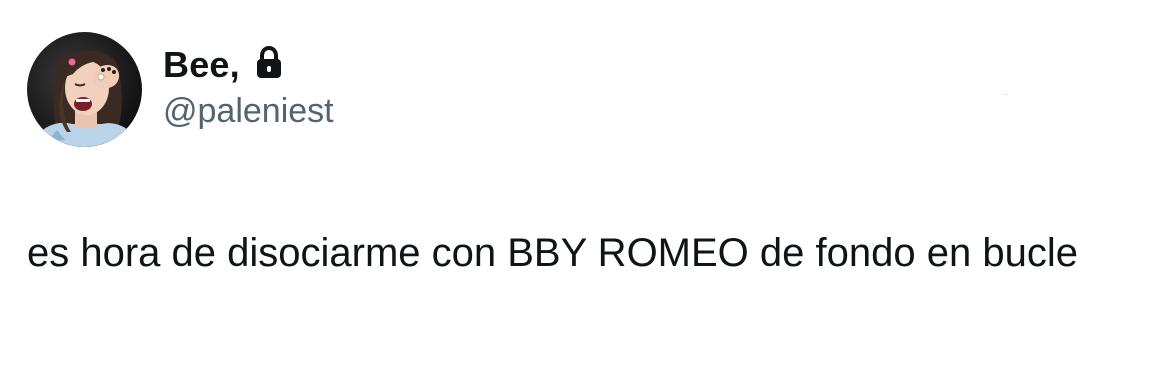 This screenshot has width=1170, height=373. What do you see at coordinates (269, 62) in the screenshot?
I see `lock-icon` at bounding box center [269, 62].